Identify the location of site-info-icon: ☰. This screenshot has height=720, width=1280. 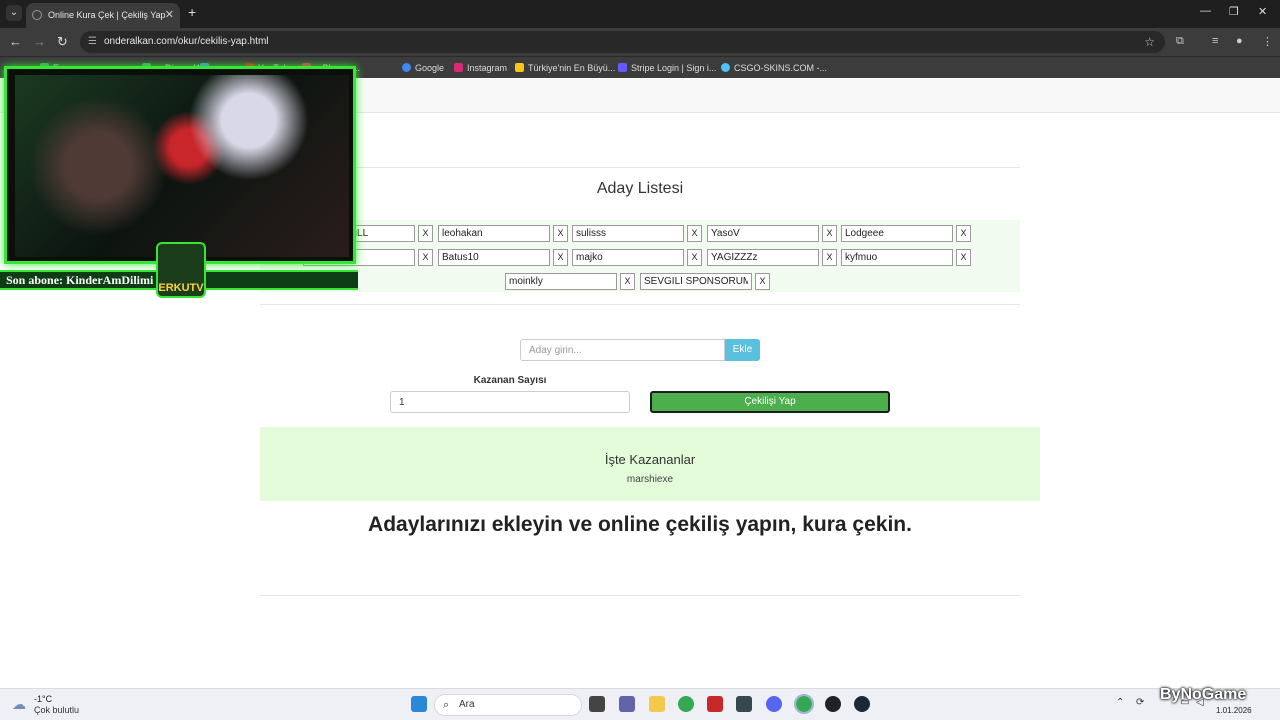
(92, 42).